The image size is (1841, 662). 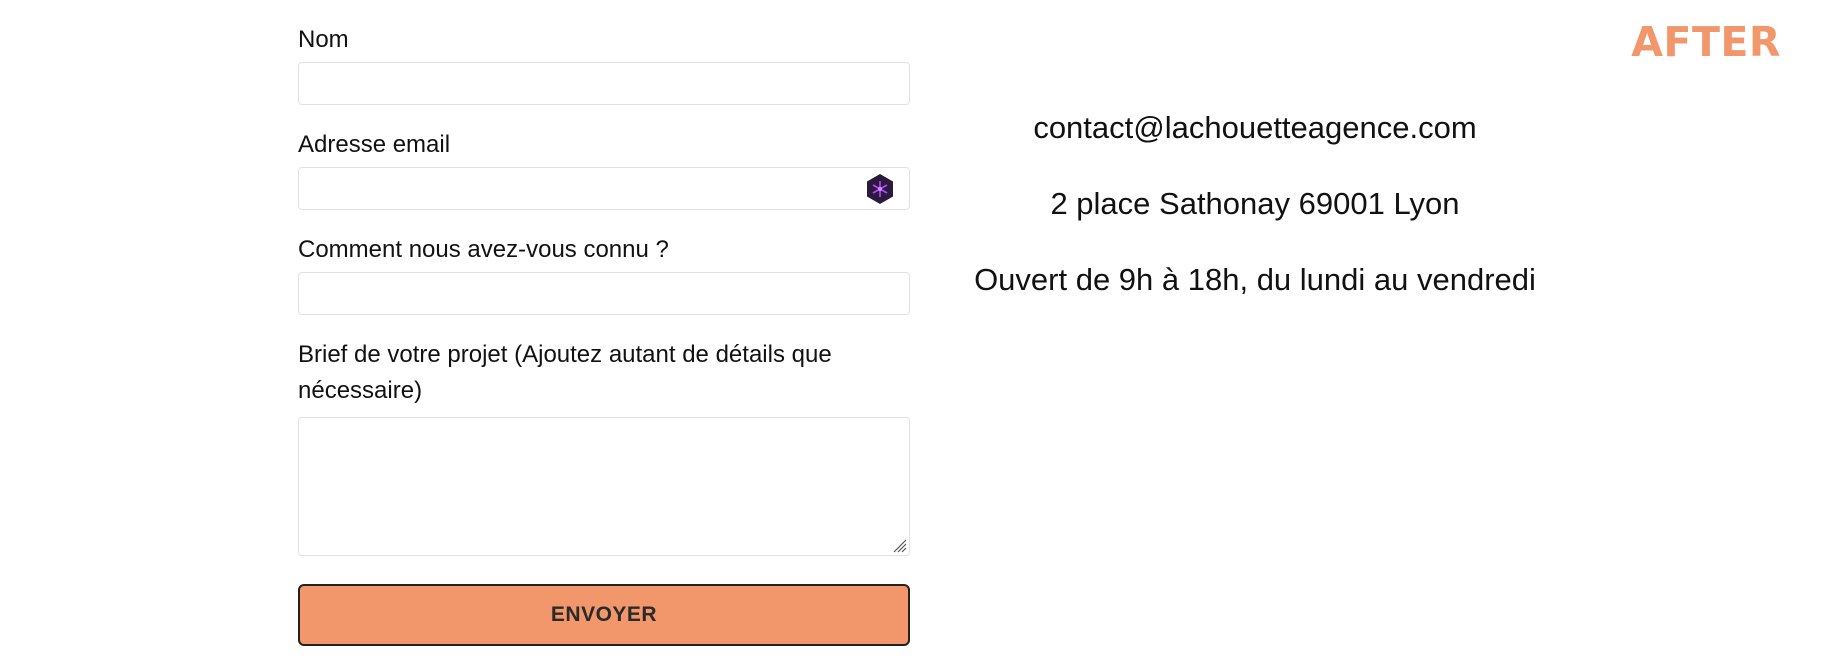 I want to click on hexagon-sparkle-icon, so click(x=880, y=189).